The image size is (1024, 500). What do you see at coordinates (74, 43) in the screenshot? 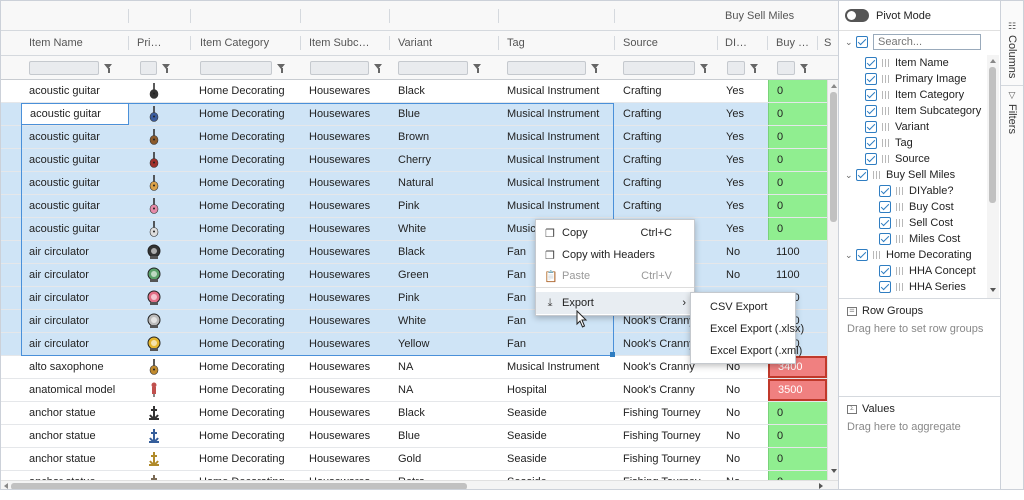
I see `header-item-name: Item Name` at bounding box center [74, 43].